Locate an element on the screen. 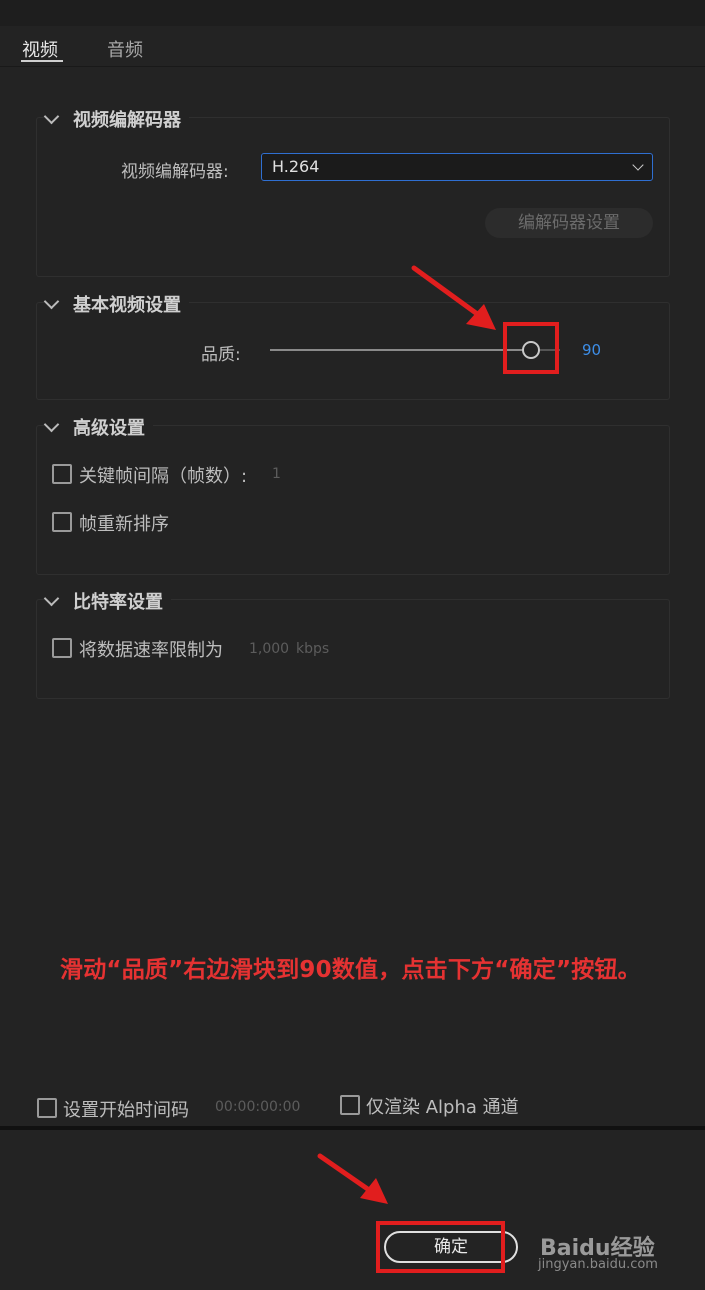  limit-bitrate-checkbox is located at coordinates (62, 648).